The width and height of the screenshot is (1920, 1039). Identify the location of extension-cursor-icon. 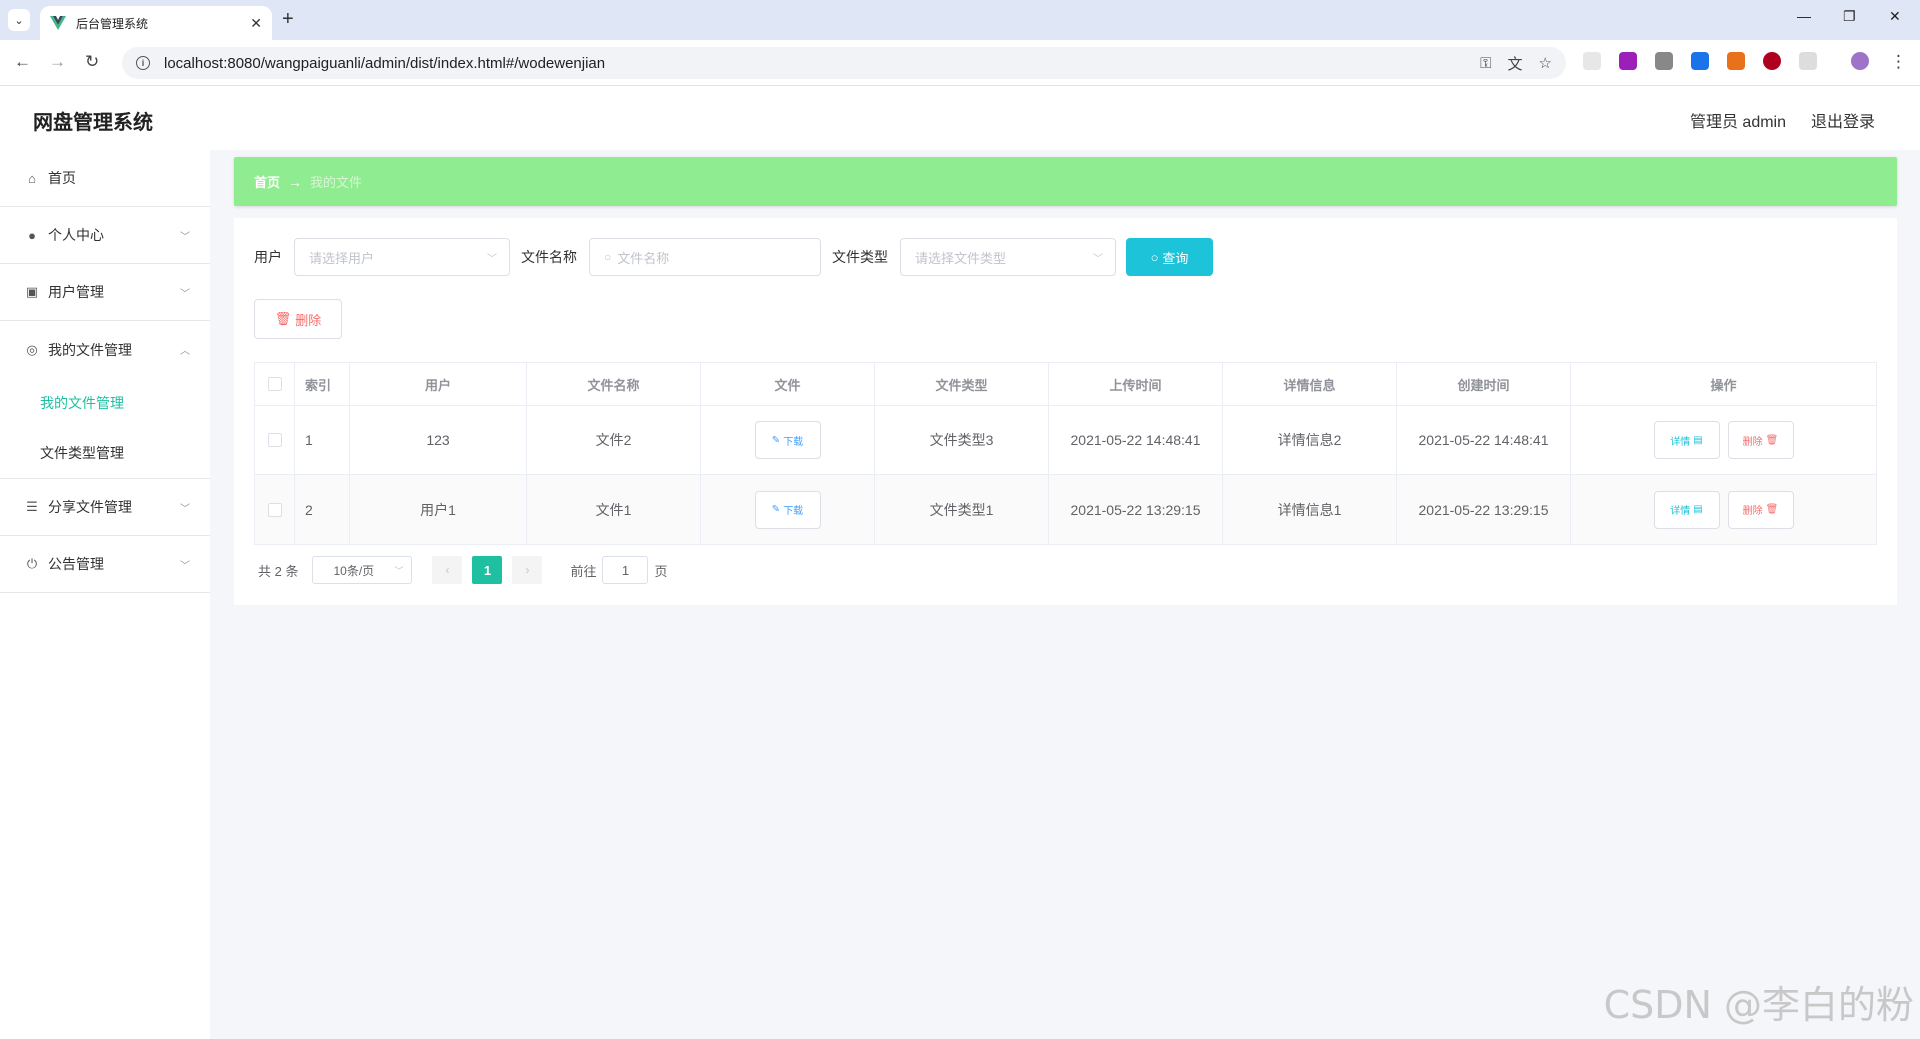
(1592, 61).